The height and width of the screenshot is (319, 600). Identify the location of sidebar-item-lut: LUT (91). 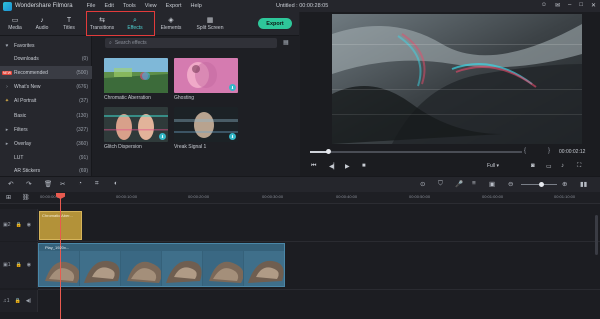
(46, 157).